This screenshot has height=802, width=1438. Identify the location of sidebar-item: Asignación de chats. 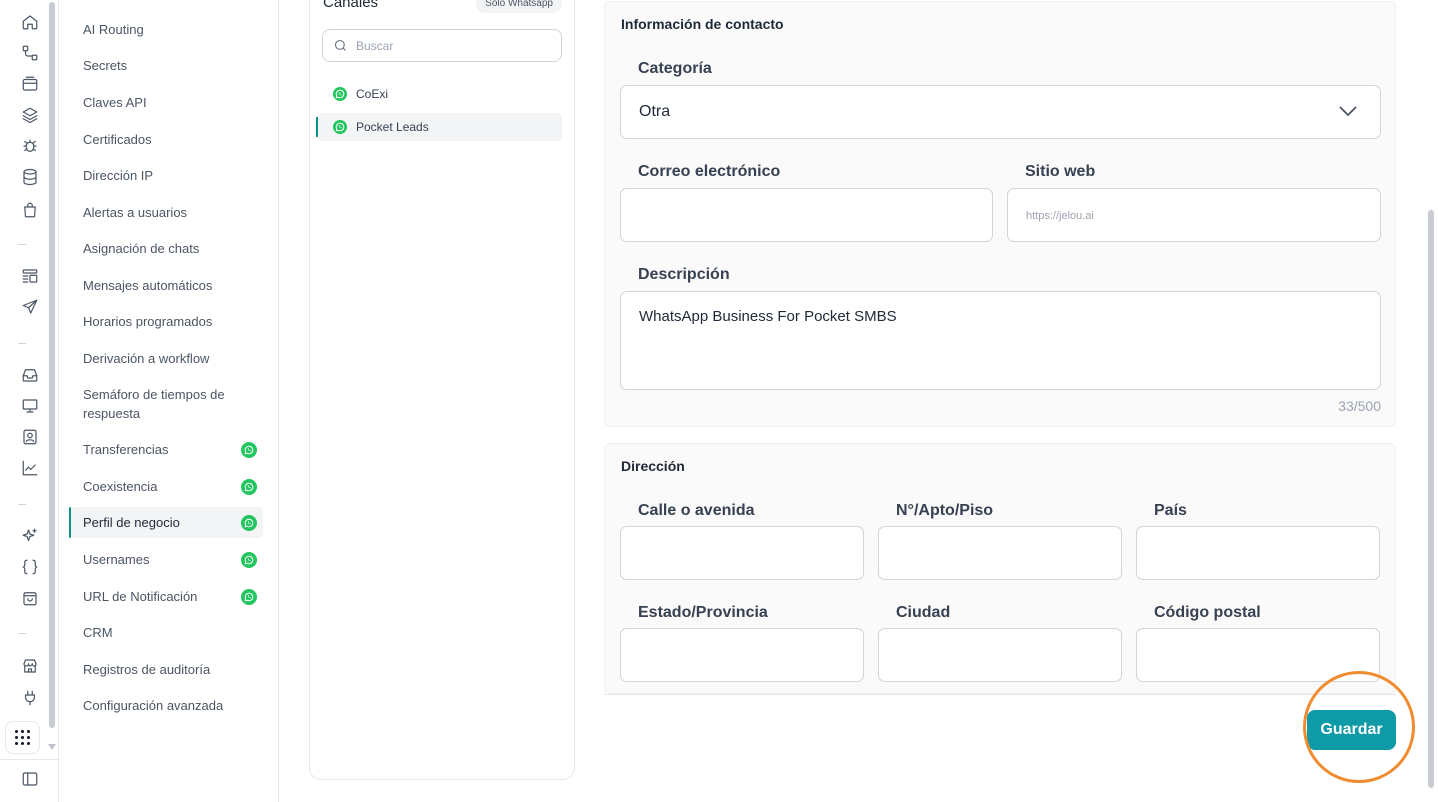
(167, 248).